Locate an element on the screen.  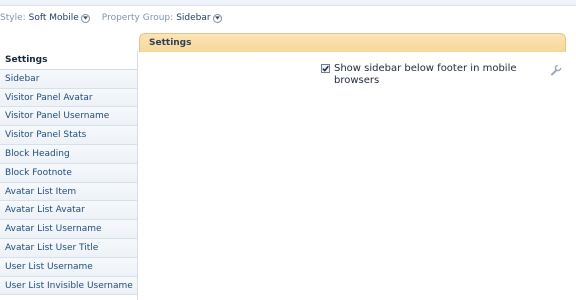
sidebar-item-visitor-panel-avatar: Visitor Panel Avatar is located at coordinates (68, 98).